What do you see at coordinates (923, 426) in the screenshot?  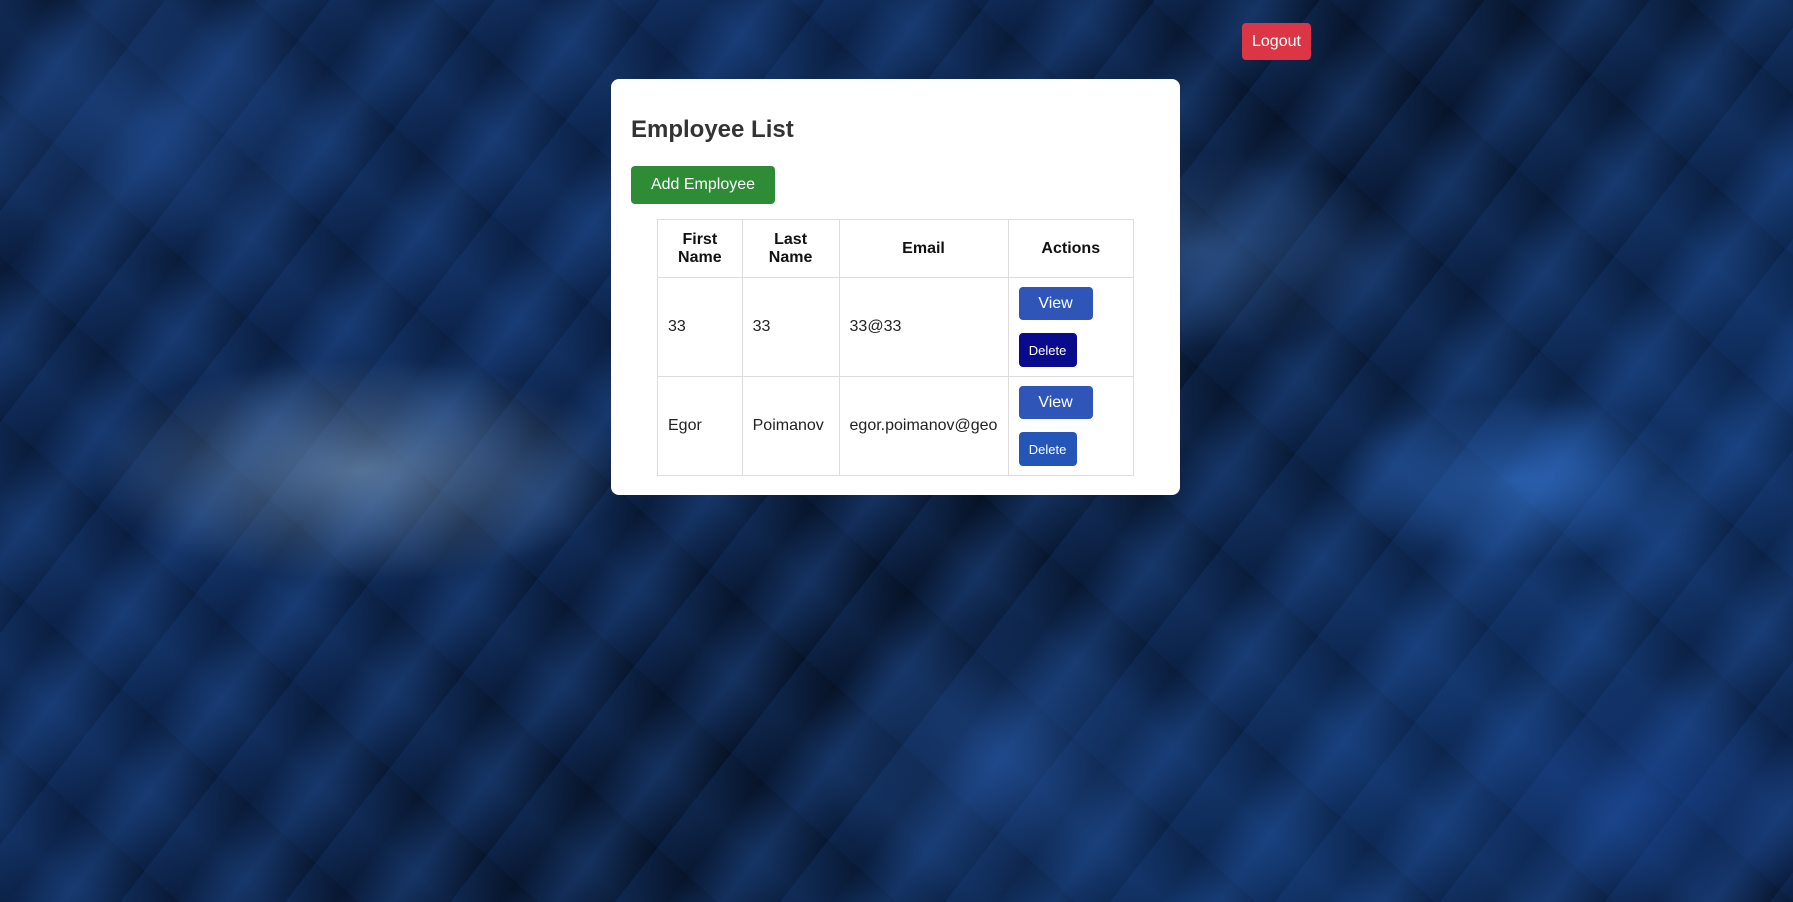 I see `cell-email: egor.poimanov@geo` at bounding box center [923, 426].